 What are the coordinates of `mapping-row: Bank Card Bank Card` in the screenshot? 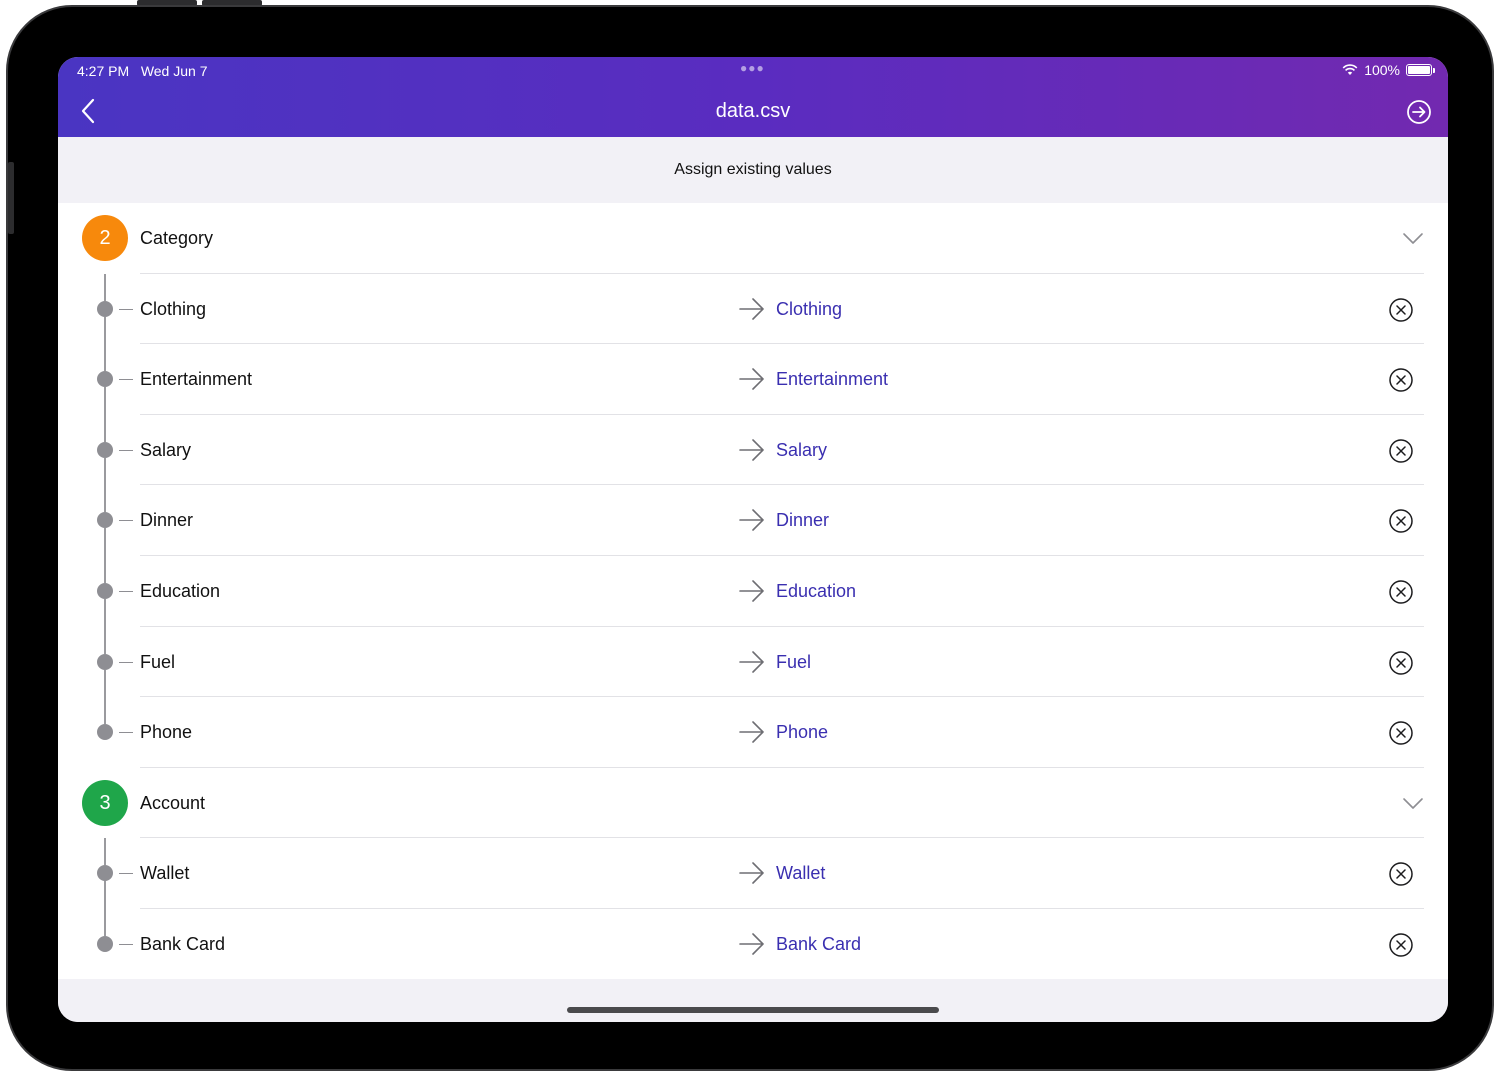 It's located at (753, 944).